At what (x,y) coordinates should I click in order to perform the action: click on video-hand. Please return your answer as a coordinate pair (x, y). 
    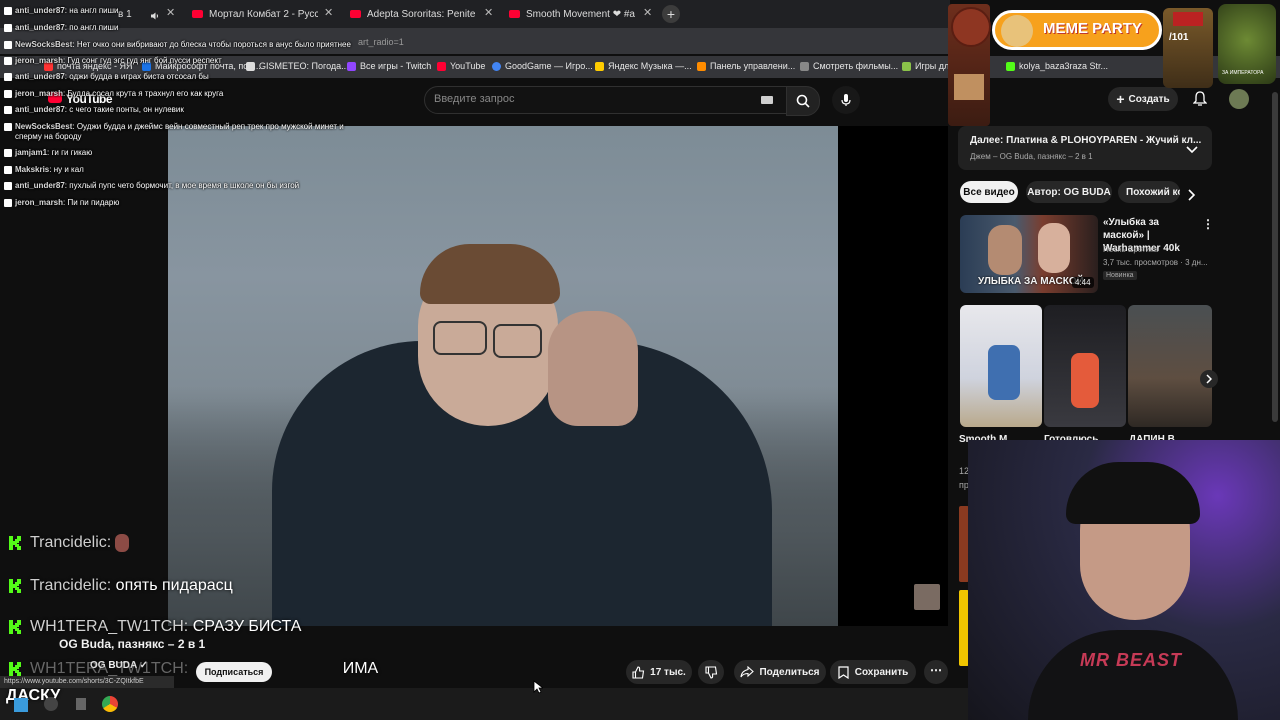
    Looking at the image, I should click on (593, 368).